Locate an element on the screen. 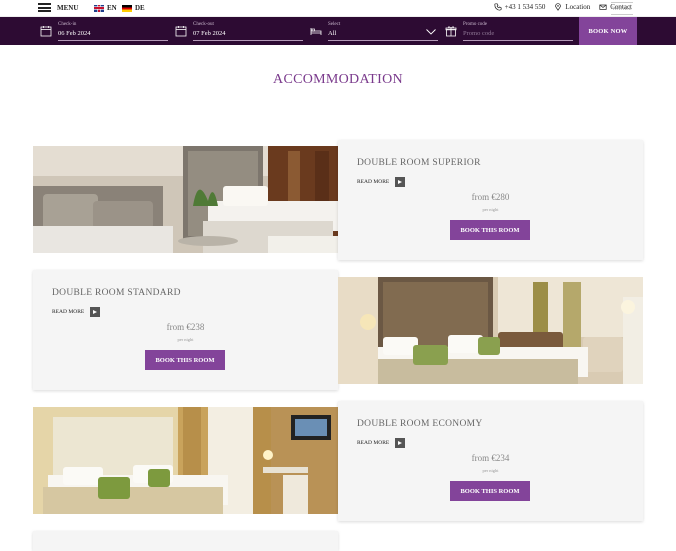 The image size is (676, 551). select-value: All is located at coordinates (332, 33).